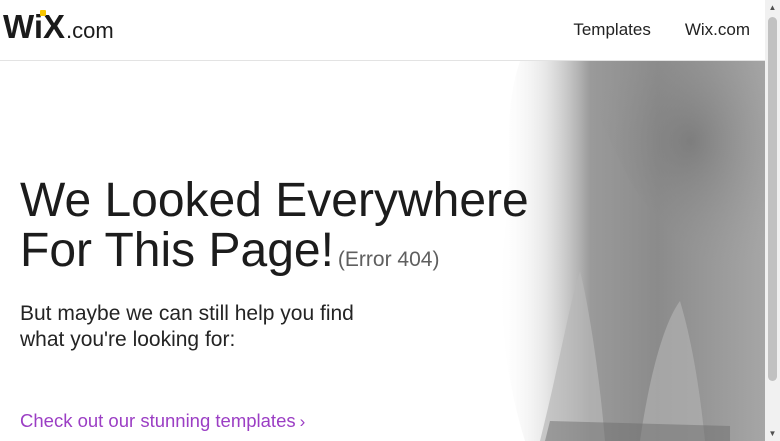 This screenshot has width=780, height=441. I want to click on vertical-scrollbar: ▲ ▼, so click(772, 220).